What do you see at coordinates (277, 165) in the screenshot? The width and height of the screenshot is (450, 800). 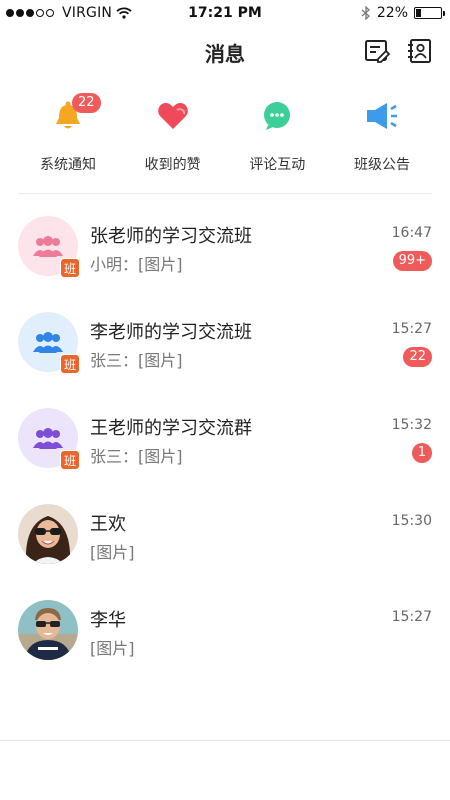 I see `category-label: 评论互动` at bounding box center [277, 165].